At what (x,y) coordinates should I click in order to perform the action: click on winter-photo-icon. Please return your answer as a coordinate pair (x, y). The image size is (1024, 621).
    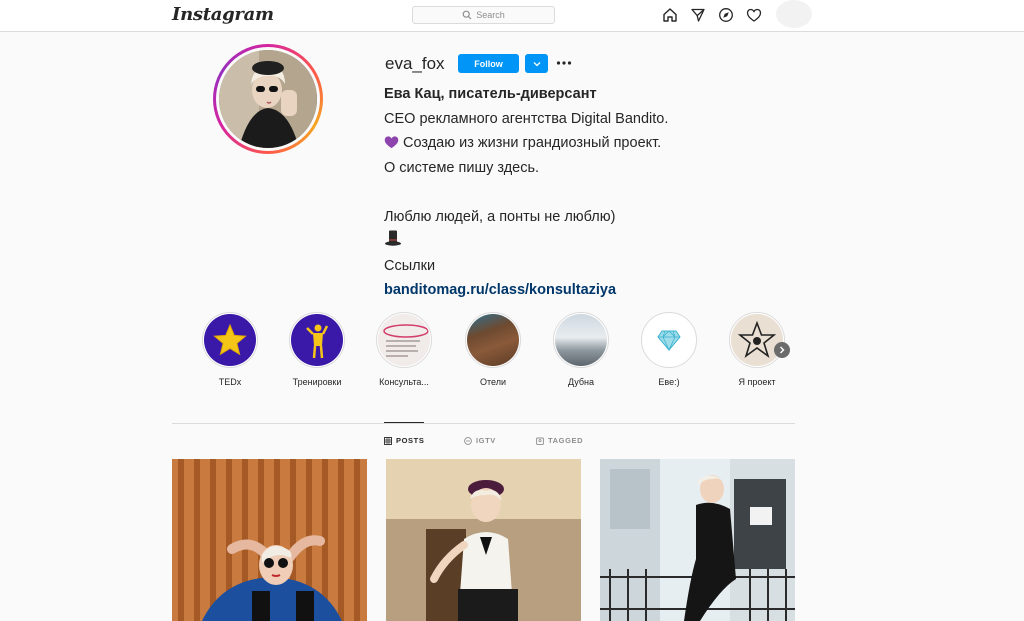
    Looking at the image, I should click on (581, 340).